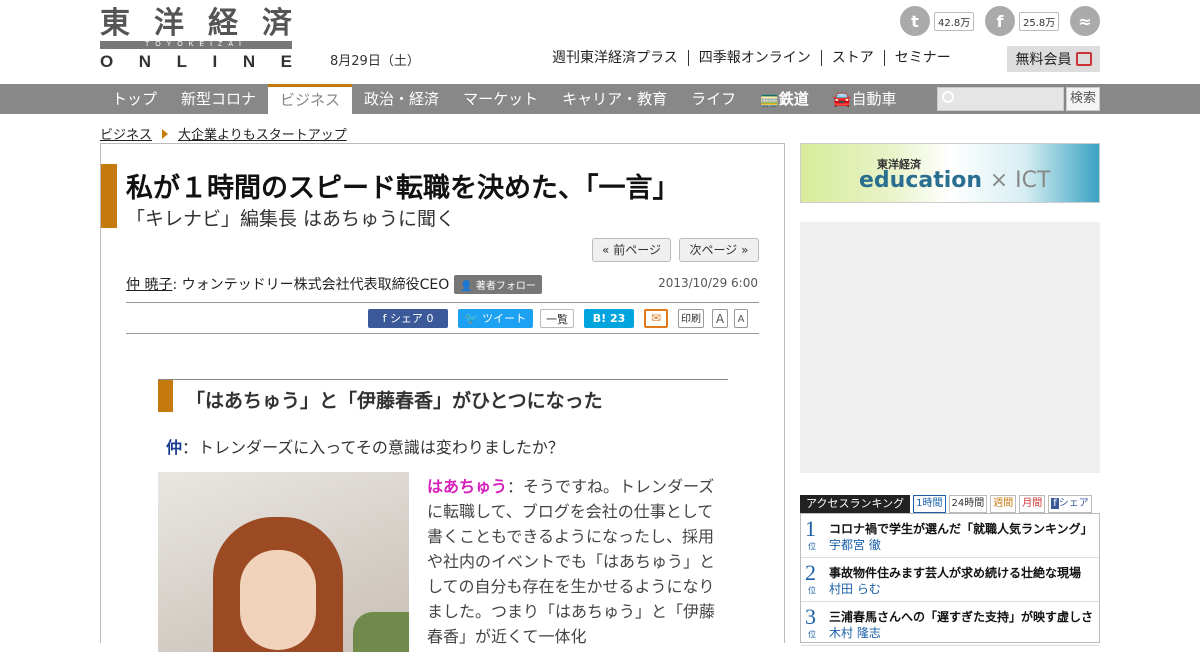 This screenshot has height=652, width=1200. What do you see at coordinates (408, 318) in the screenshot?
I see `facebook-share-button: f シェア 0` at bounding box center [408, 318].